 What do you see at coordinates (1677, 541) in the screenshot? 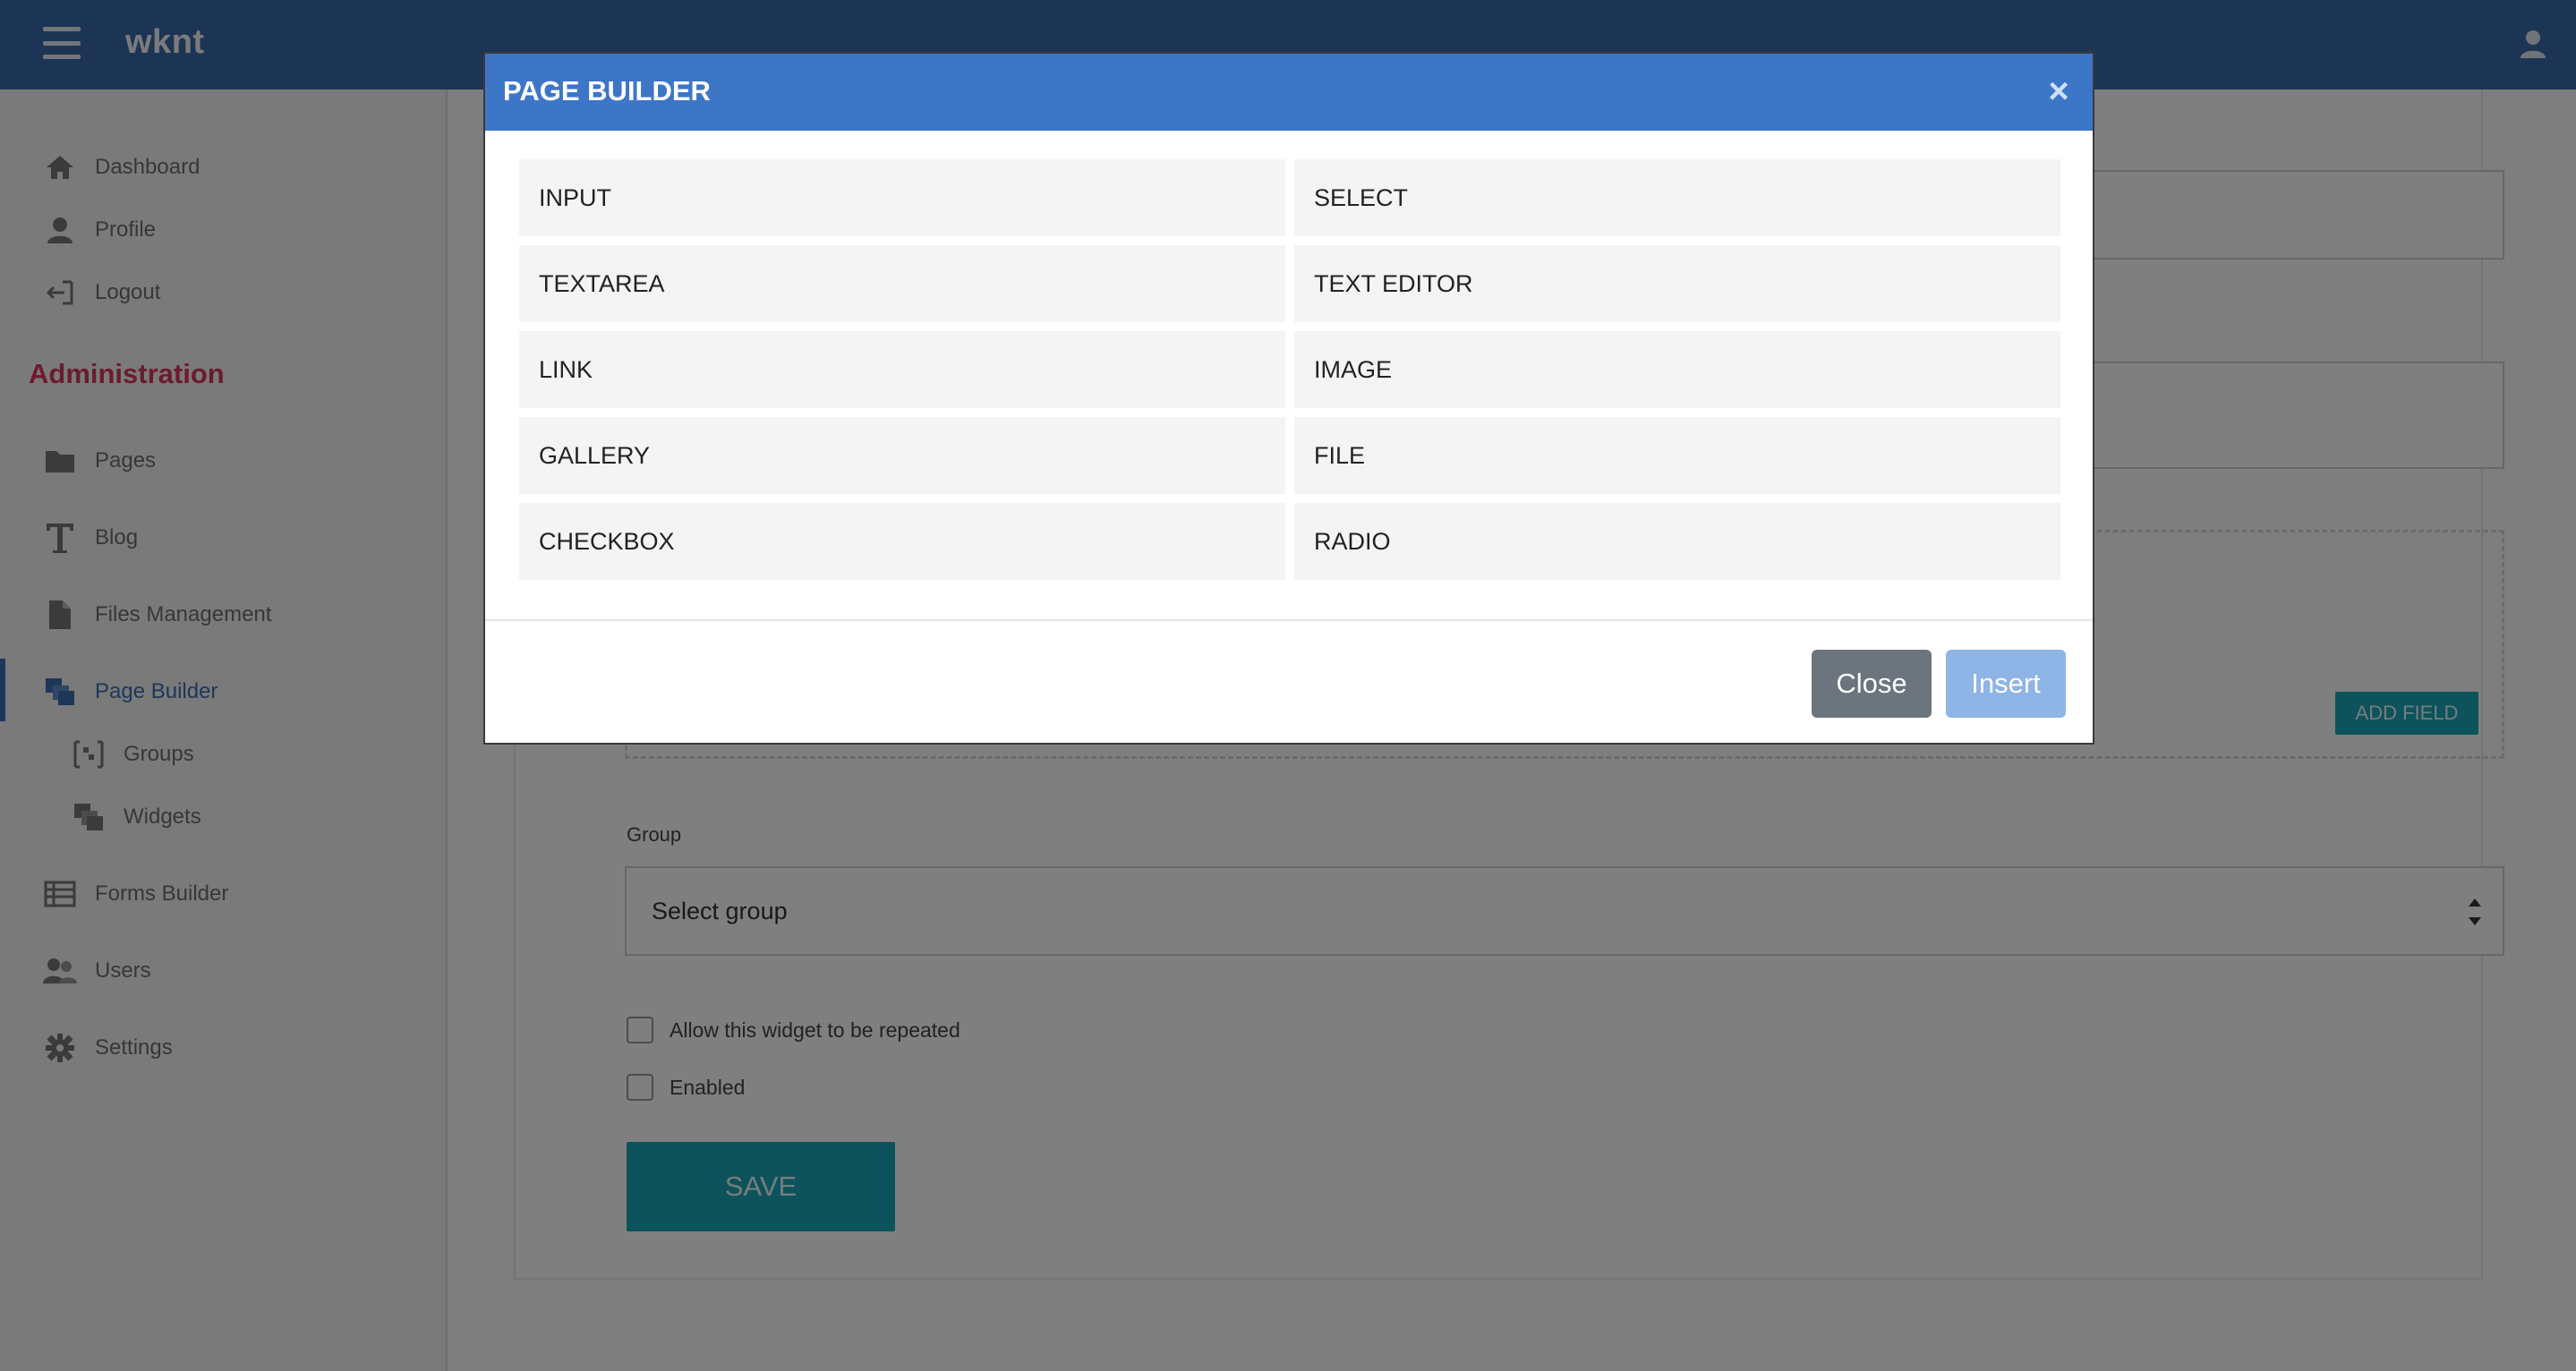
I see `option-radio: RADIO` at bounding box center [1677, 541].